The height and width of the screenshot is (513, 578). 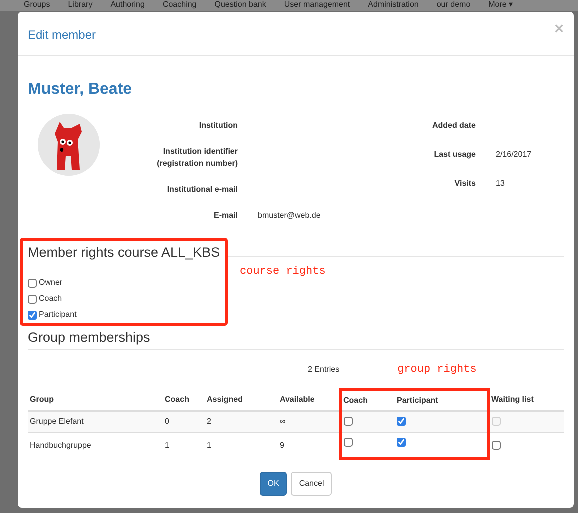 What do you see at coordinates (184, 421) in the screenshot?
I see `table-cell: 0` at bounding box center [184, 421].